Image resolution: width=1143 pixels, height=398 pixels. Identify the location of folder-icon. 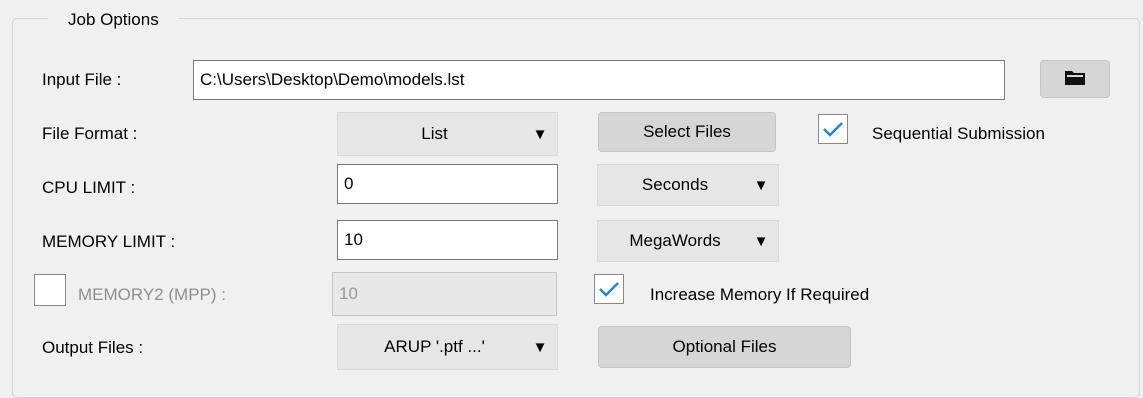
(1075, 79).